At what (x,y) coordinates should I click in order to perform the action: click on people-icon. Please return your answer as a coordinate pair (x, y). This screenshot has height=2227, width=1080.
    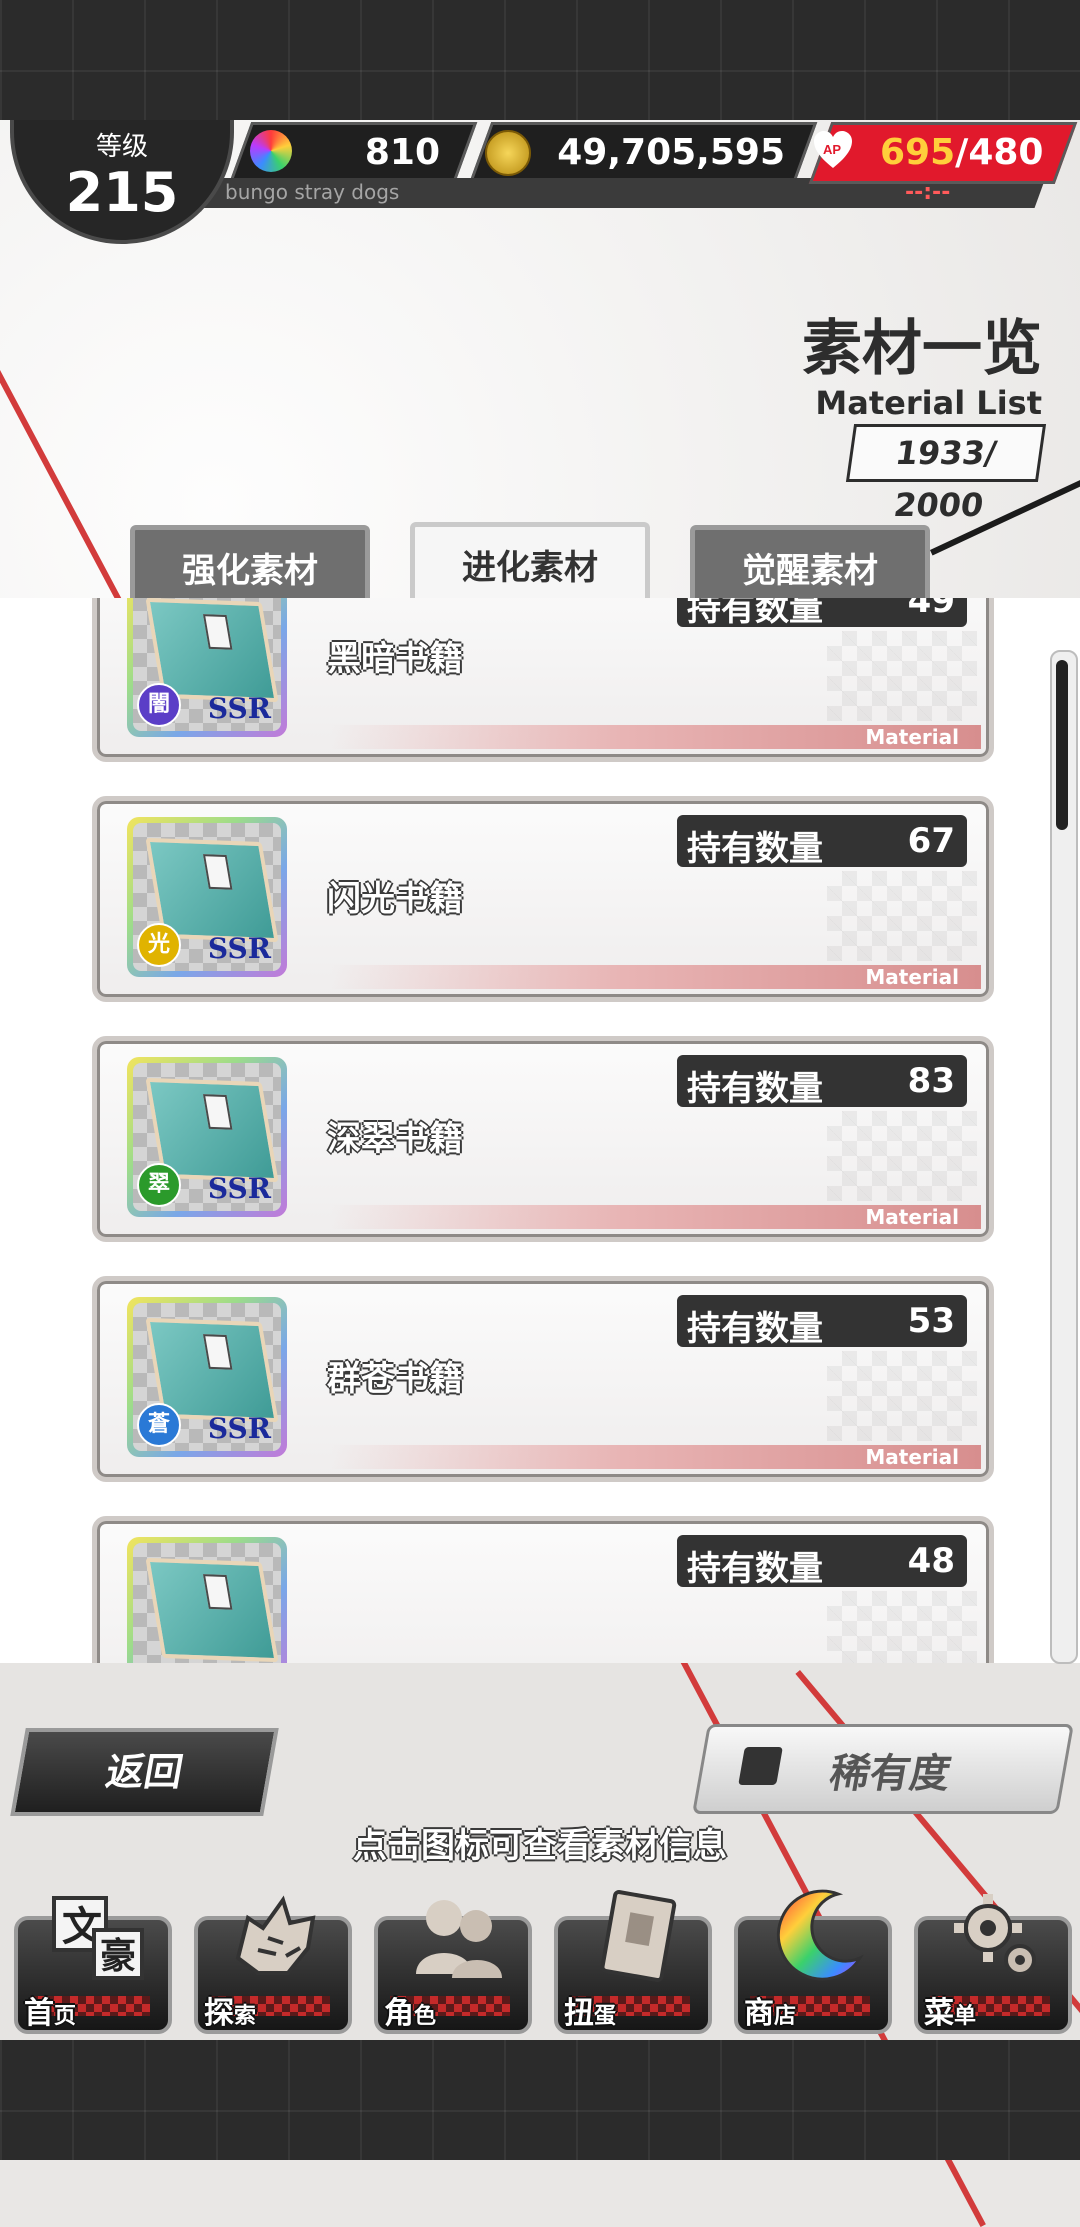
    Looking at the image, I should click on (456, 1936).